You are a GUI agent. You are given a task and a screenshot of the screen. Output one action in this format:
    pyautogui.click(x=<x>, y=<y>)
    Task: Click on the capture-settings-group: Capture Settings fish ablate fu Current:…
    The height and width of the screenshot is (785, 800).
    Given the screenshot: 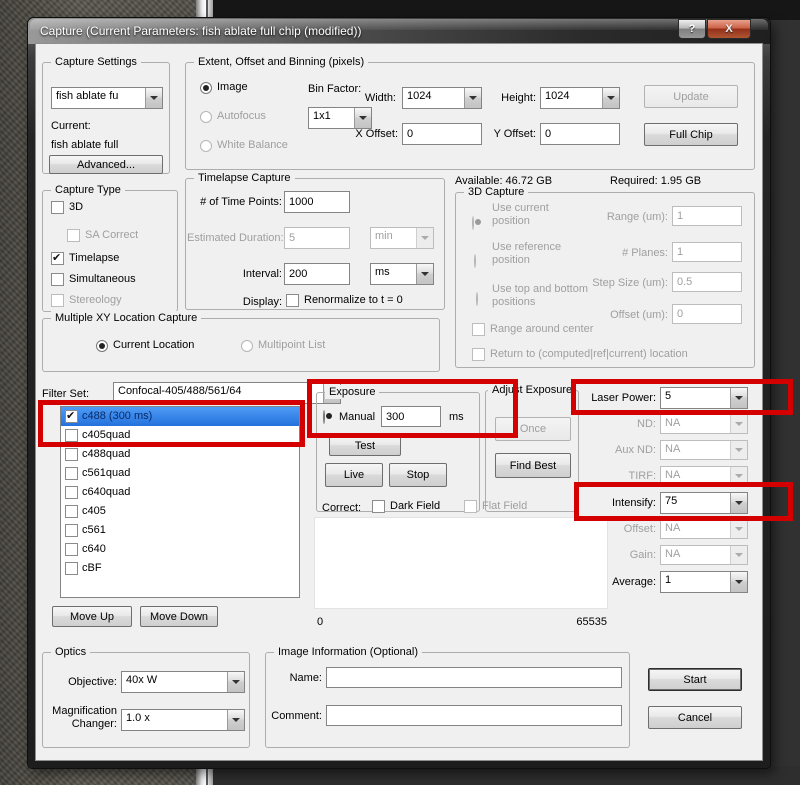 What is the action you would take?
    pyautogui.click(x=106, y=114)
    